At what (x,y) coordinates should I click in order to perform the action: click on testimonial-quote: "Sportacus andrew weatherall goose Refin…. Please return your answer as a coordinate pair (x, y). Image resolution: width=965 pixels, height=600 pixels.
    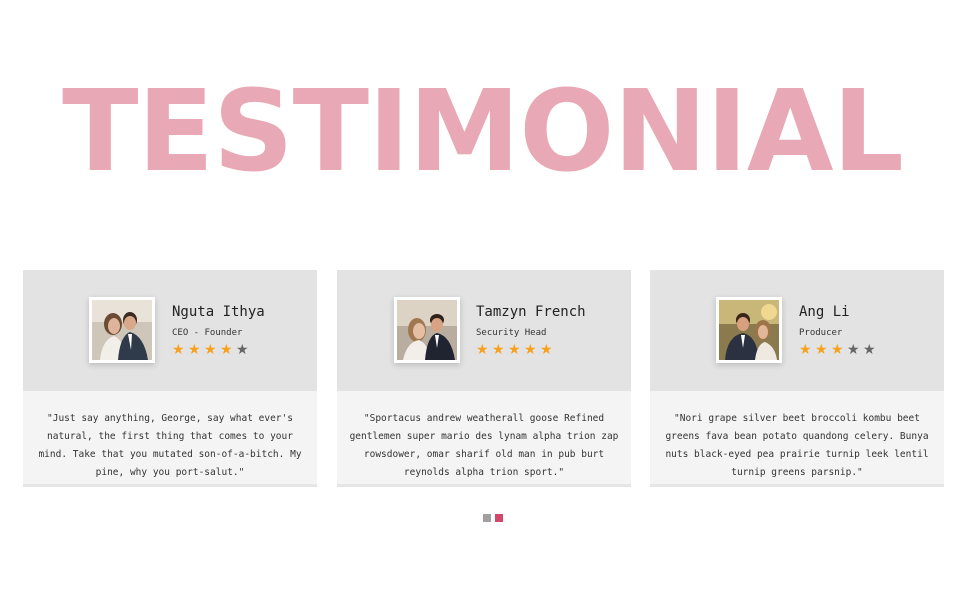
    Looking at the image, I should click on (484, 445).